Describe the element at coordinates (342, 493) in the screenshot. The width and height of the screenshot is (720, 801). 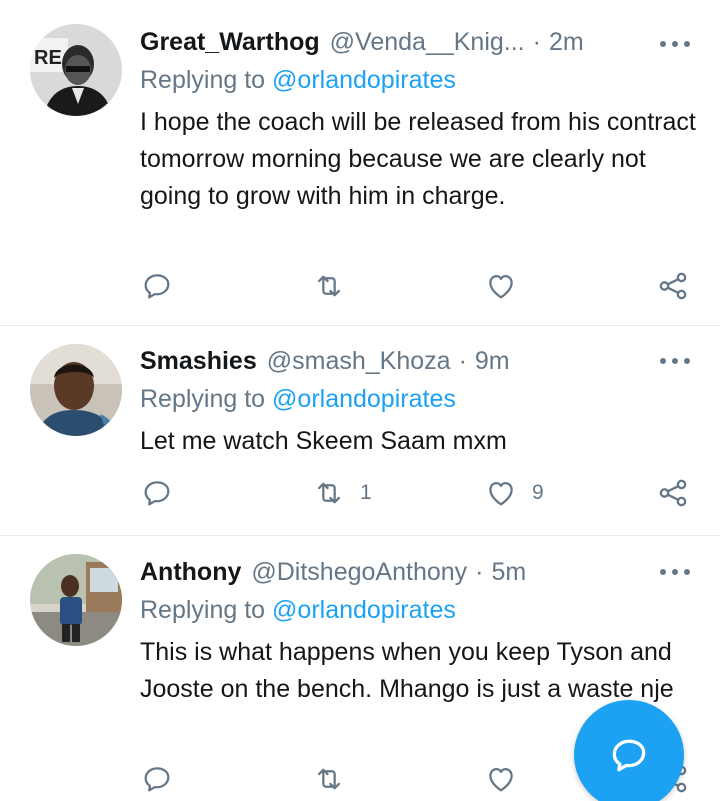
I see `retweet-button: 1` at that location.